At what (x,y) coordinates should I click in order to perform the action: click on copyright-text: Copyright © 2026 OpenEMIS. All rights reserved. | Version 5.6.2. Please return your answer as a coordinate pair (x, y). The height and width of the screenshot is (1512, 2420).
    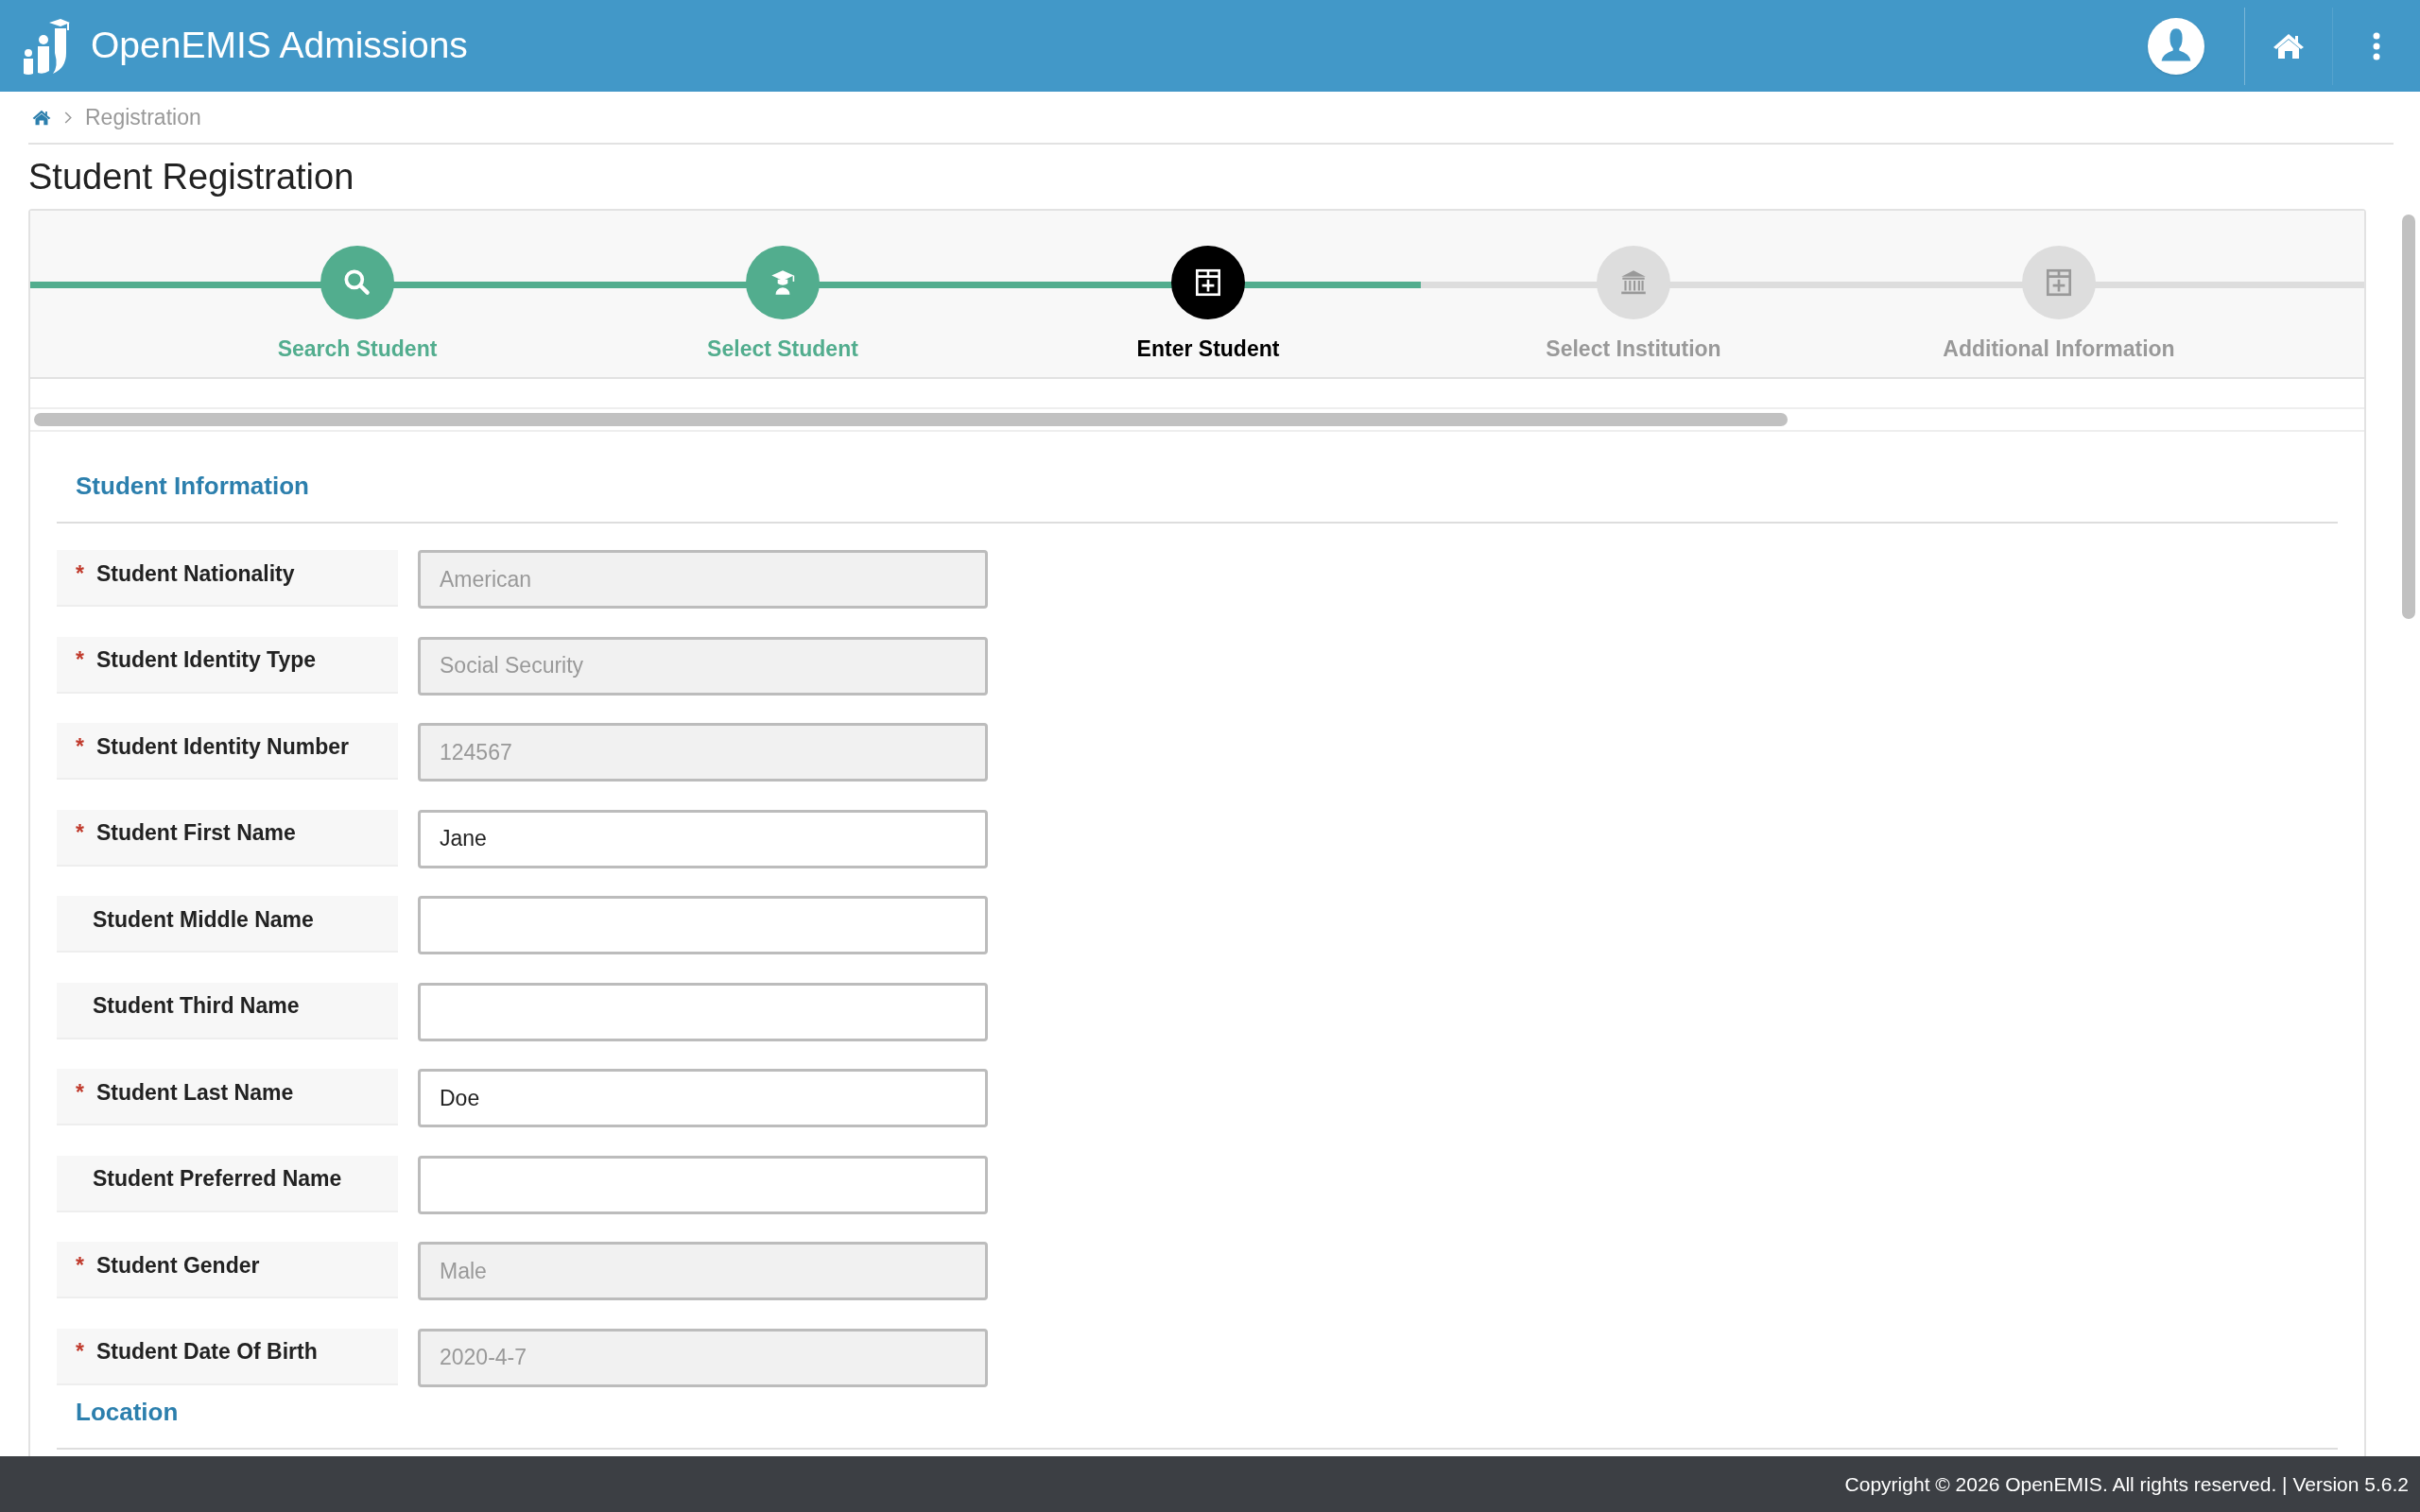
    Looking at the image, I should click on (2126, 1484).